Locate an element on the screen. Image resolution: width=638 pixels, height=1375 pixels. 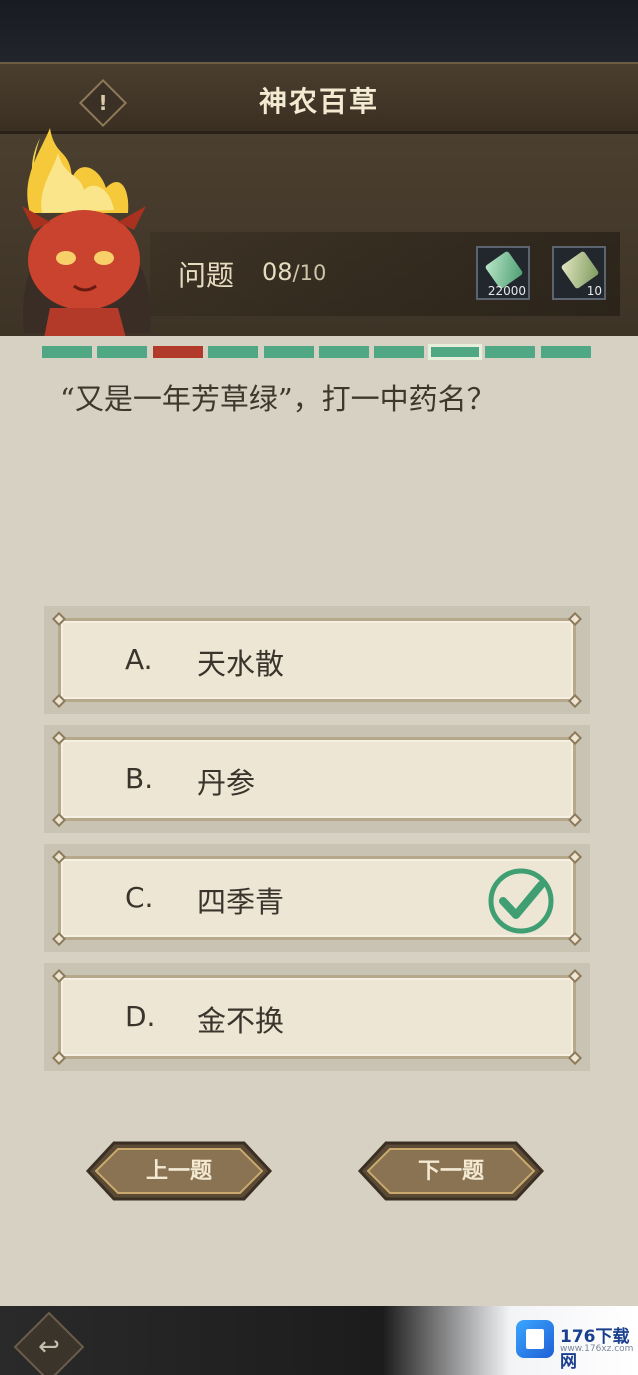
option-card: B. 丹参 is located at coordinates (317, 779).